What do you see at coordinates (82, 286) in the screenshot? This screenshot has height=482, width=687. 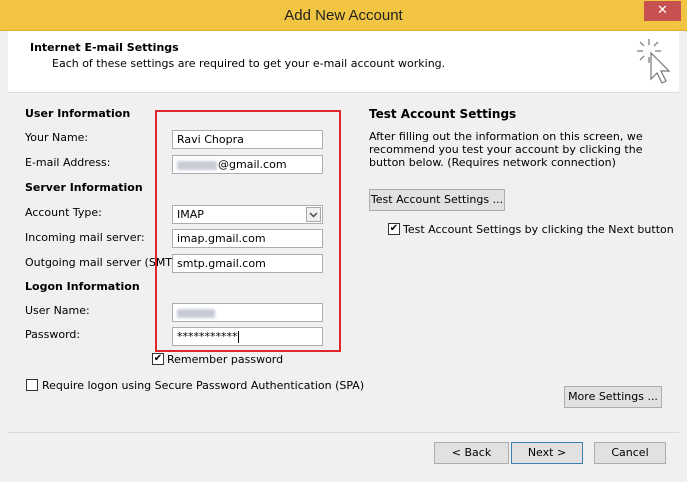 I see `logon-information-heading: Logon Information` at bounding box center [82, 286].